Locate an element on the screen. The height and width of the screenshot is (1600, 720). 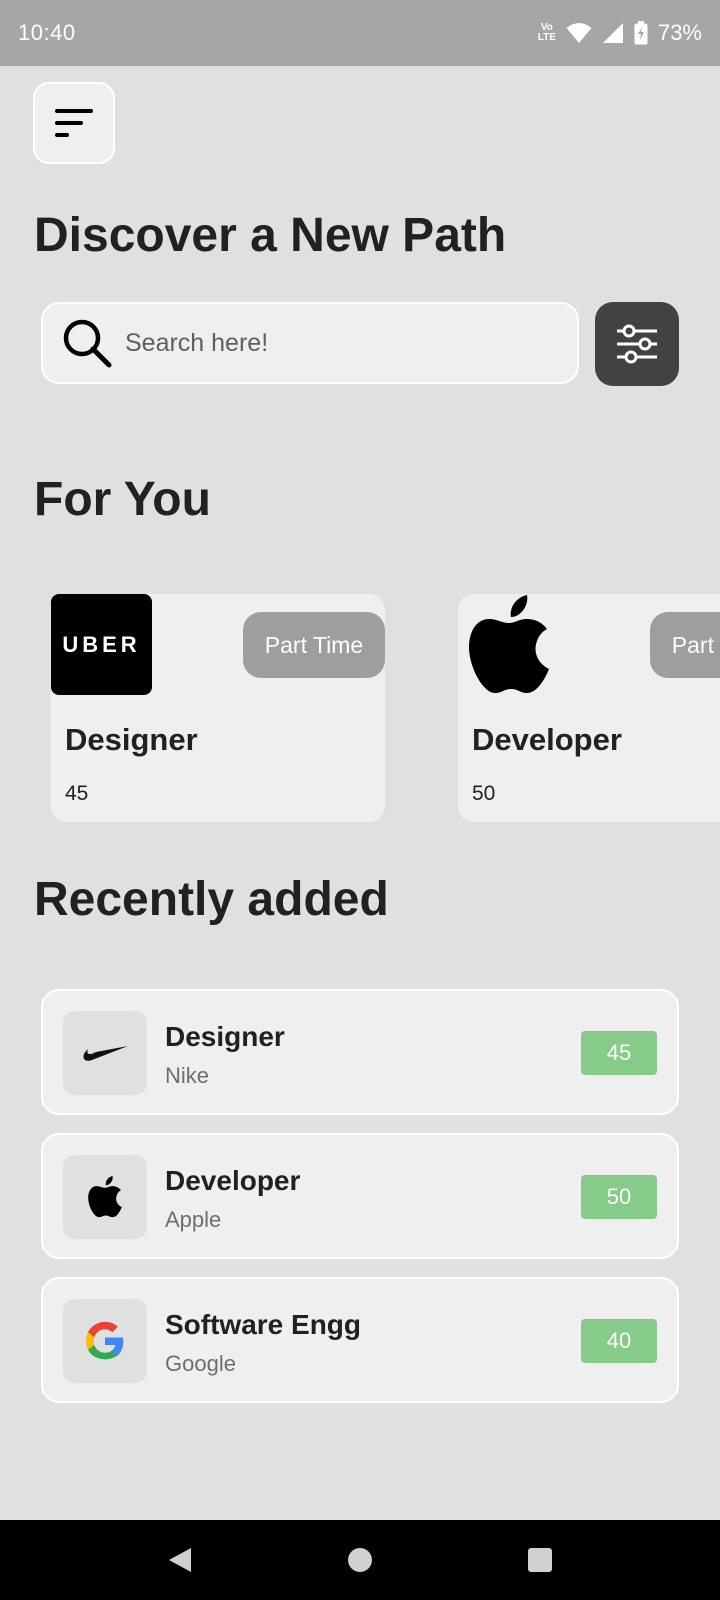
status-icons: Vo LTE 73% is located at coordinates (620, 33).